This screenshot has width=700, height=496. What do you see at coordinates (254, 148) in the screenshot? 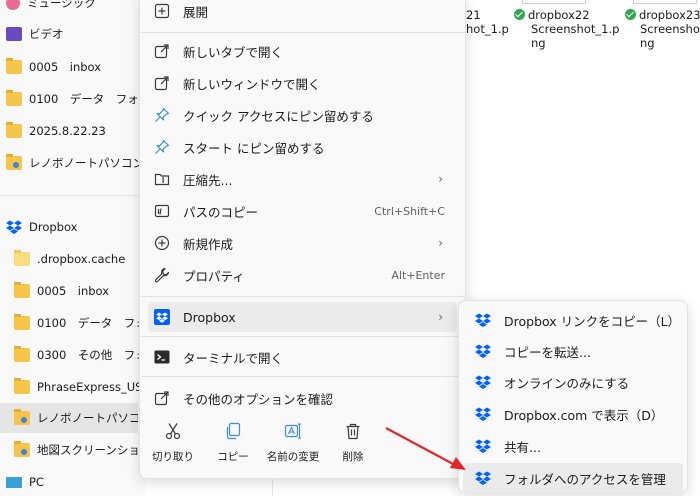
I see `menu-item-label: スタート にピン留めする` at bounding box center [254, 148].